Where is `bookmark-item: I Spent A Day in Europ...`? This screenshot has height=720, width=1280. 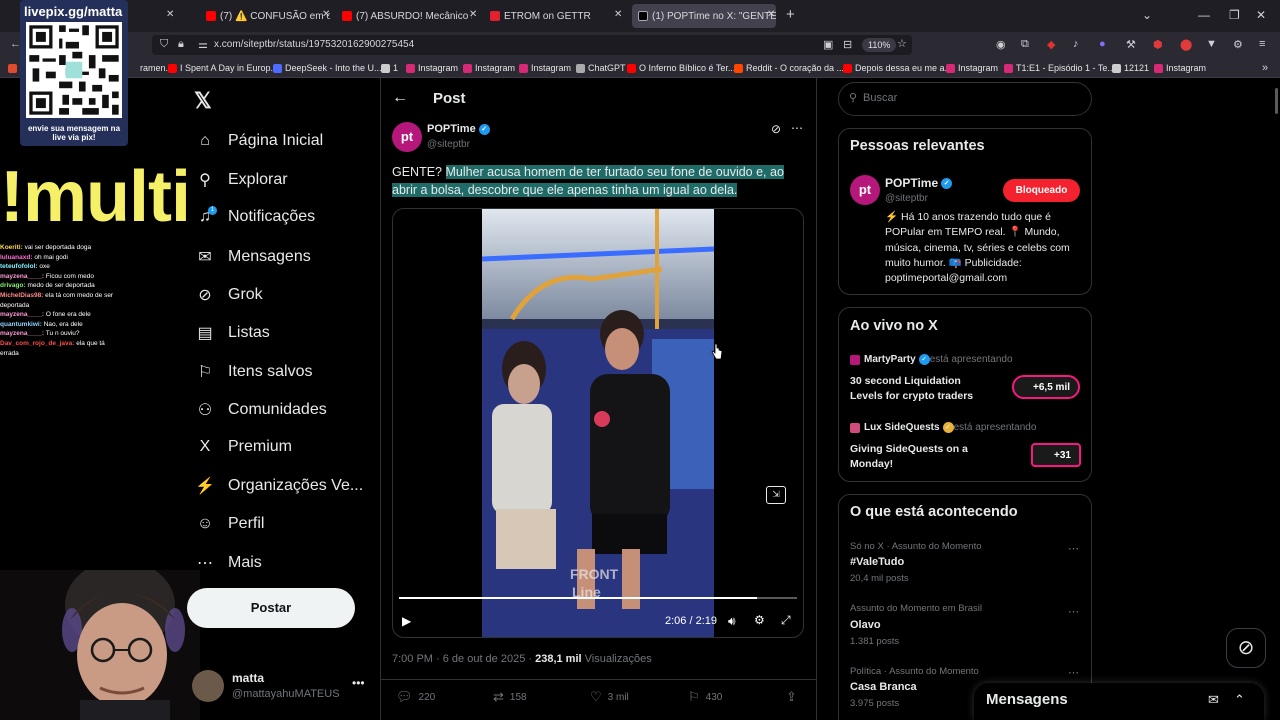 bookmark-item: I Spent A Day in Europ... is located at coordinates (223, 68).